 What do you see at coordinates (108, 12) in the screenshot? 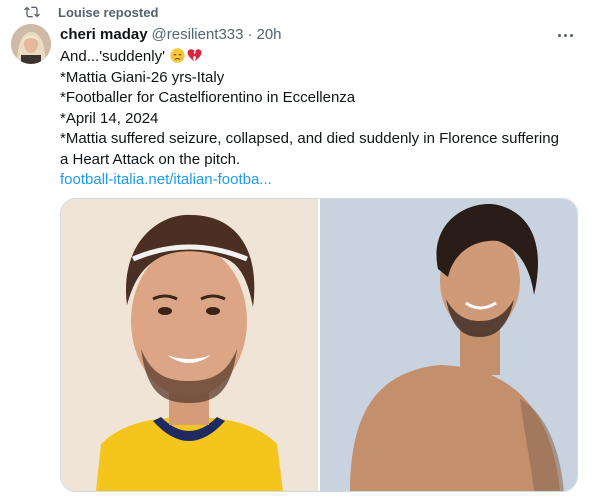
I see `repost-label: Louise reposted` at bounding box center [108, 12].